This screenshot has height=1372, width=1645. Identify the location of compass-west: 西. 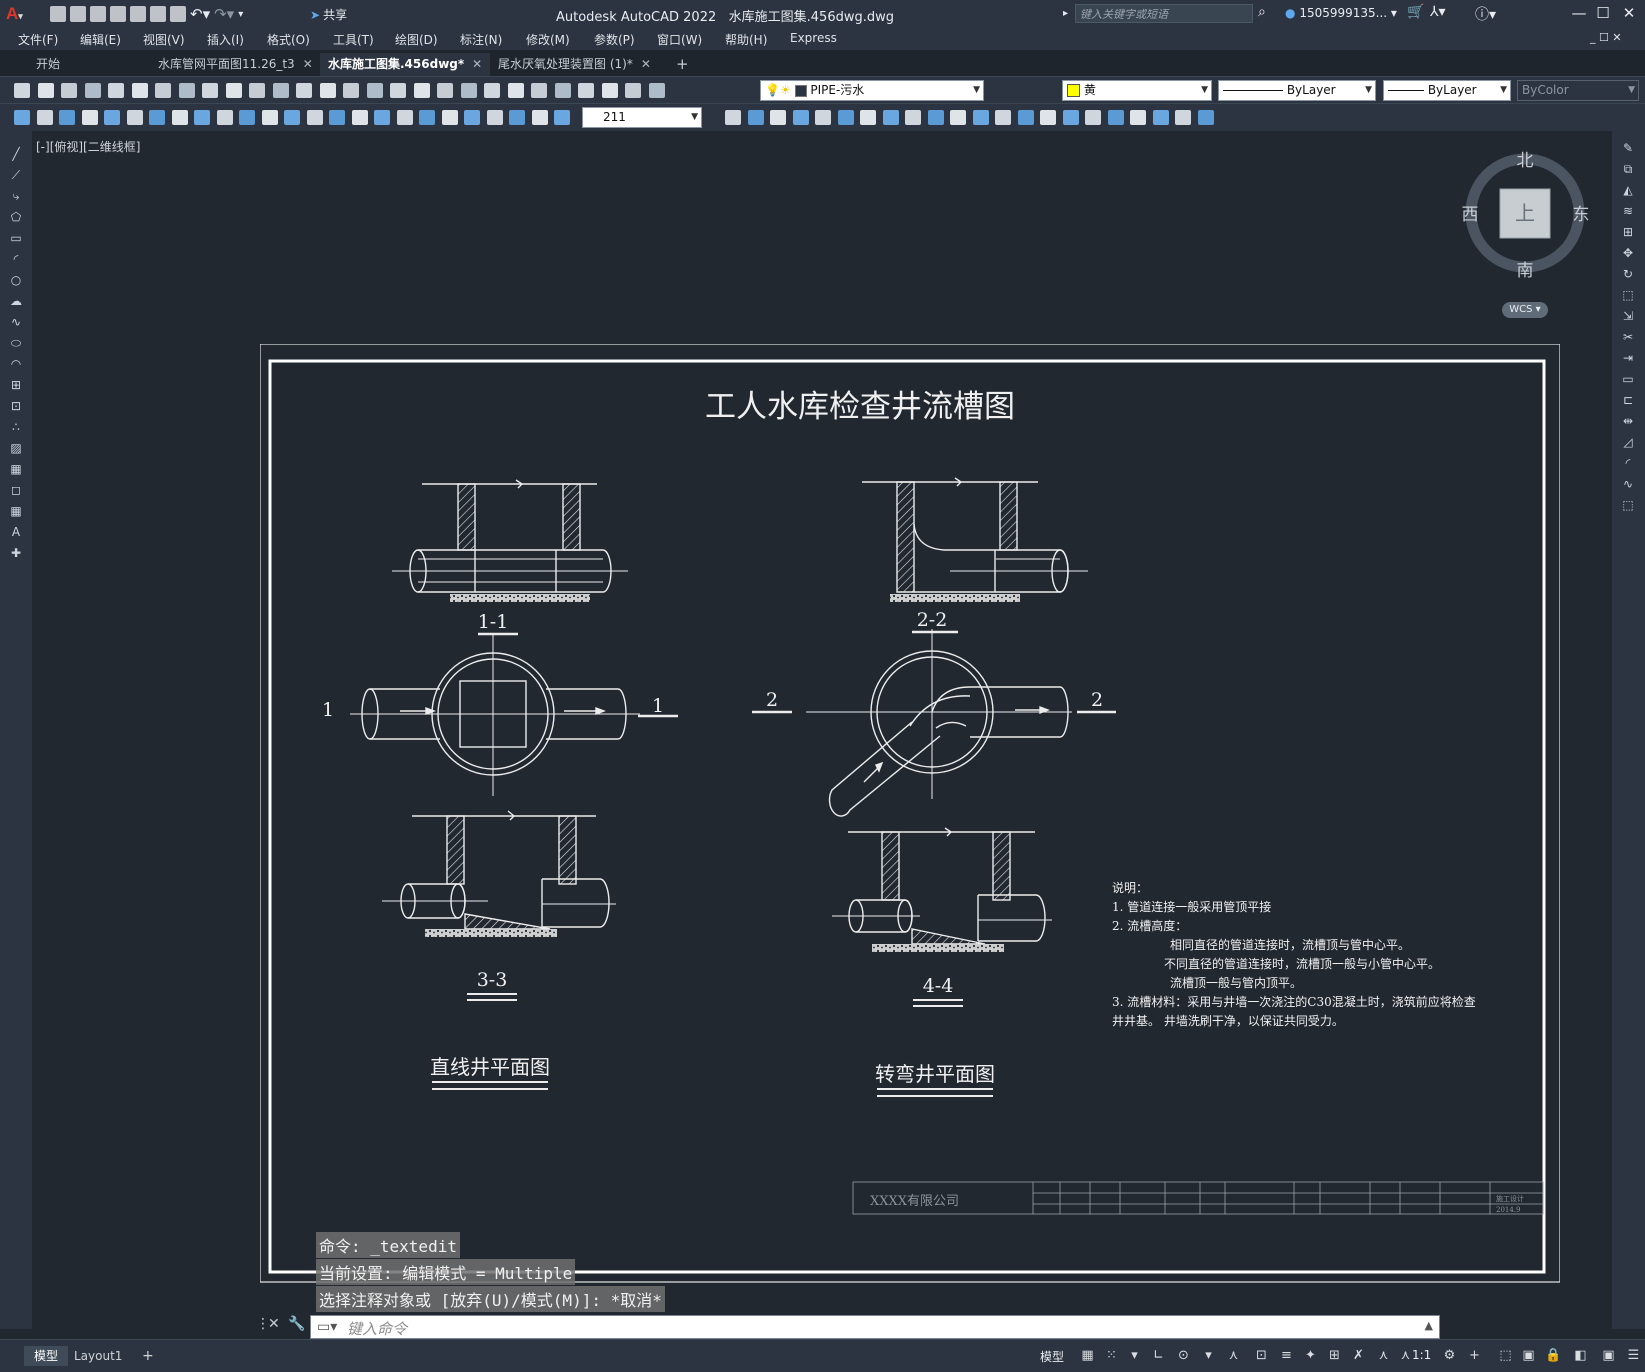
(1470, 215).